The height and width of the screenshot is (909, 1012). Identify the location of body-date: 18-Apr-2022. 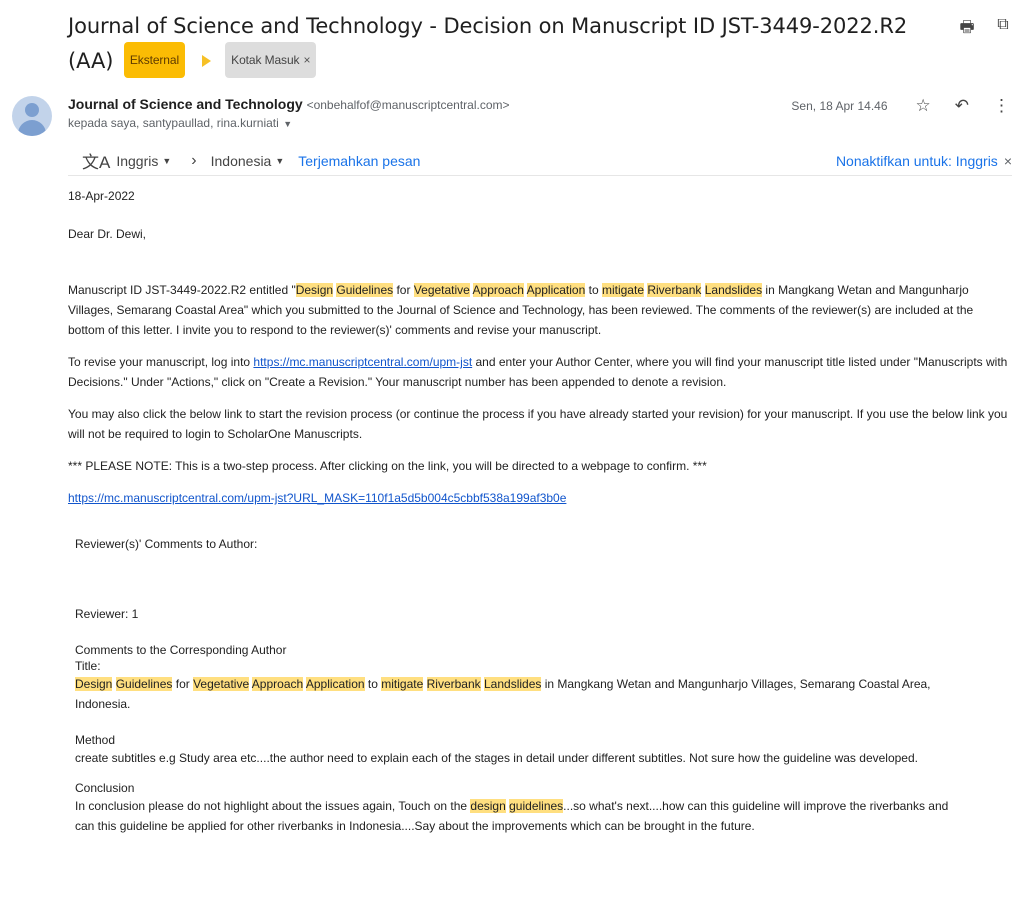
(101, 196).